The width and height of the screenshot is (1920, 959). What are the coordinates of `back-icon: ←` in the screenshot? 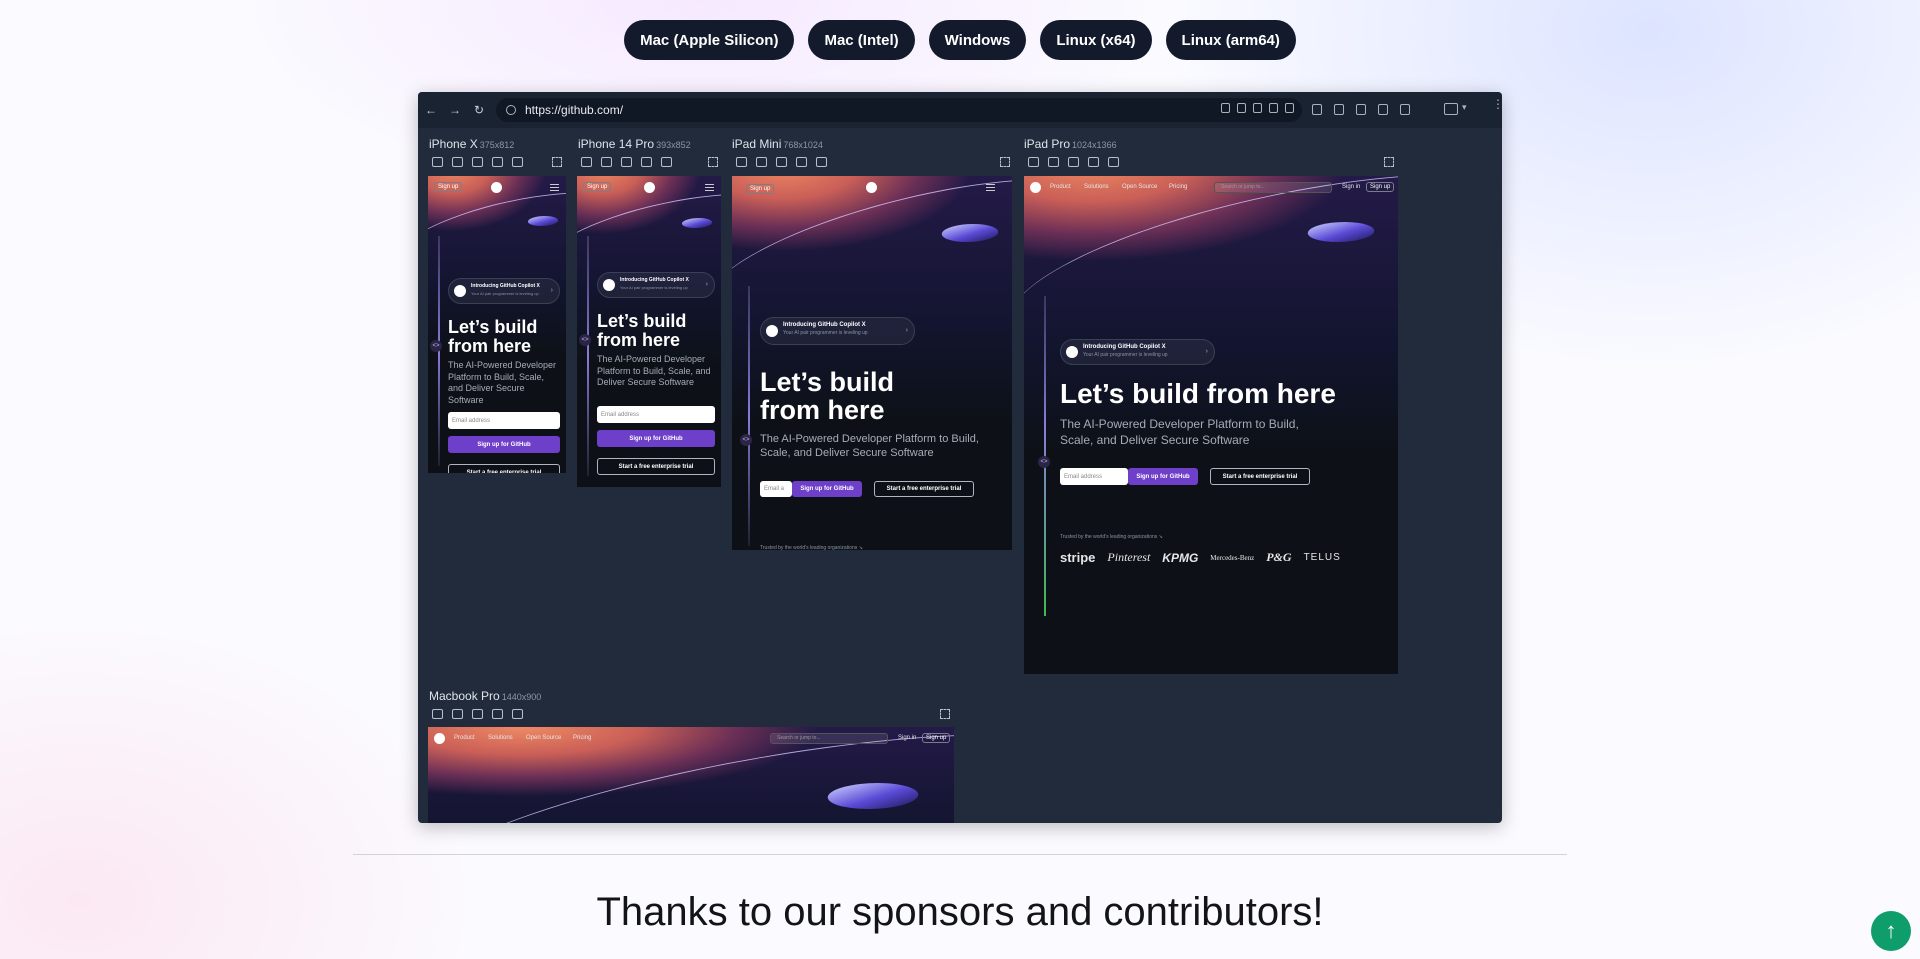 It's located at (431, 110).